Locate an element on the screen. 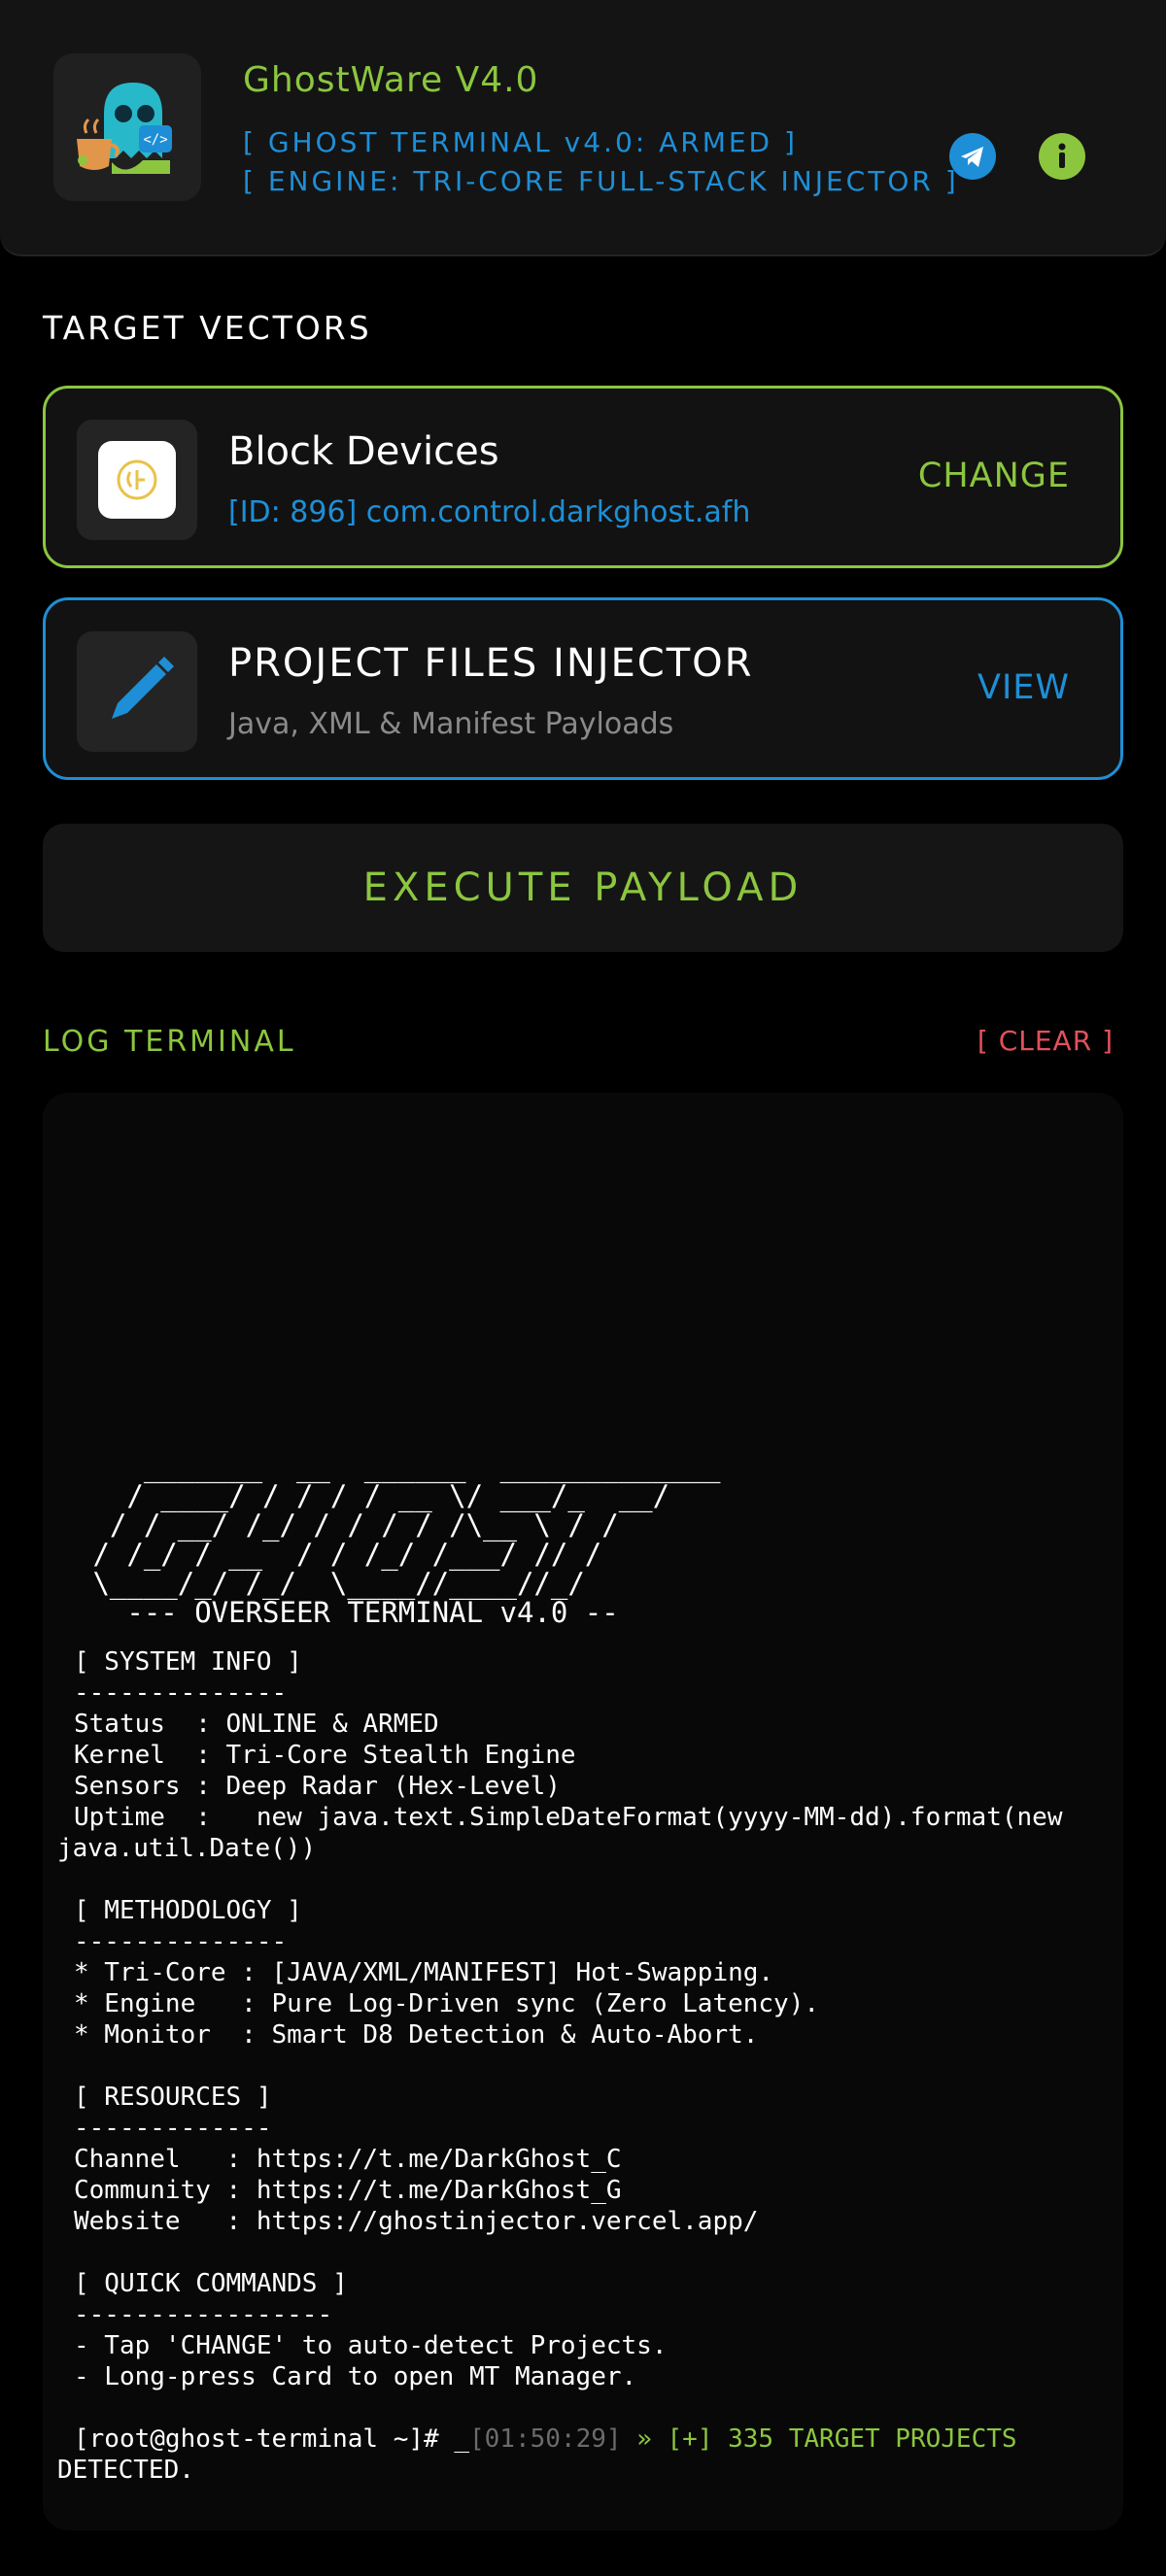  app-title: GhostWare V4.0 is located at coordinates (391, 80).